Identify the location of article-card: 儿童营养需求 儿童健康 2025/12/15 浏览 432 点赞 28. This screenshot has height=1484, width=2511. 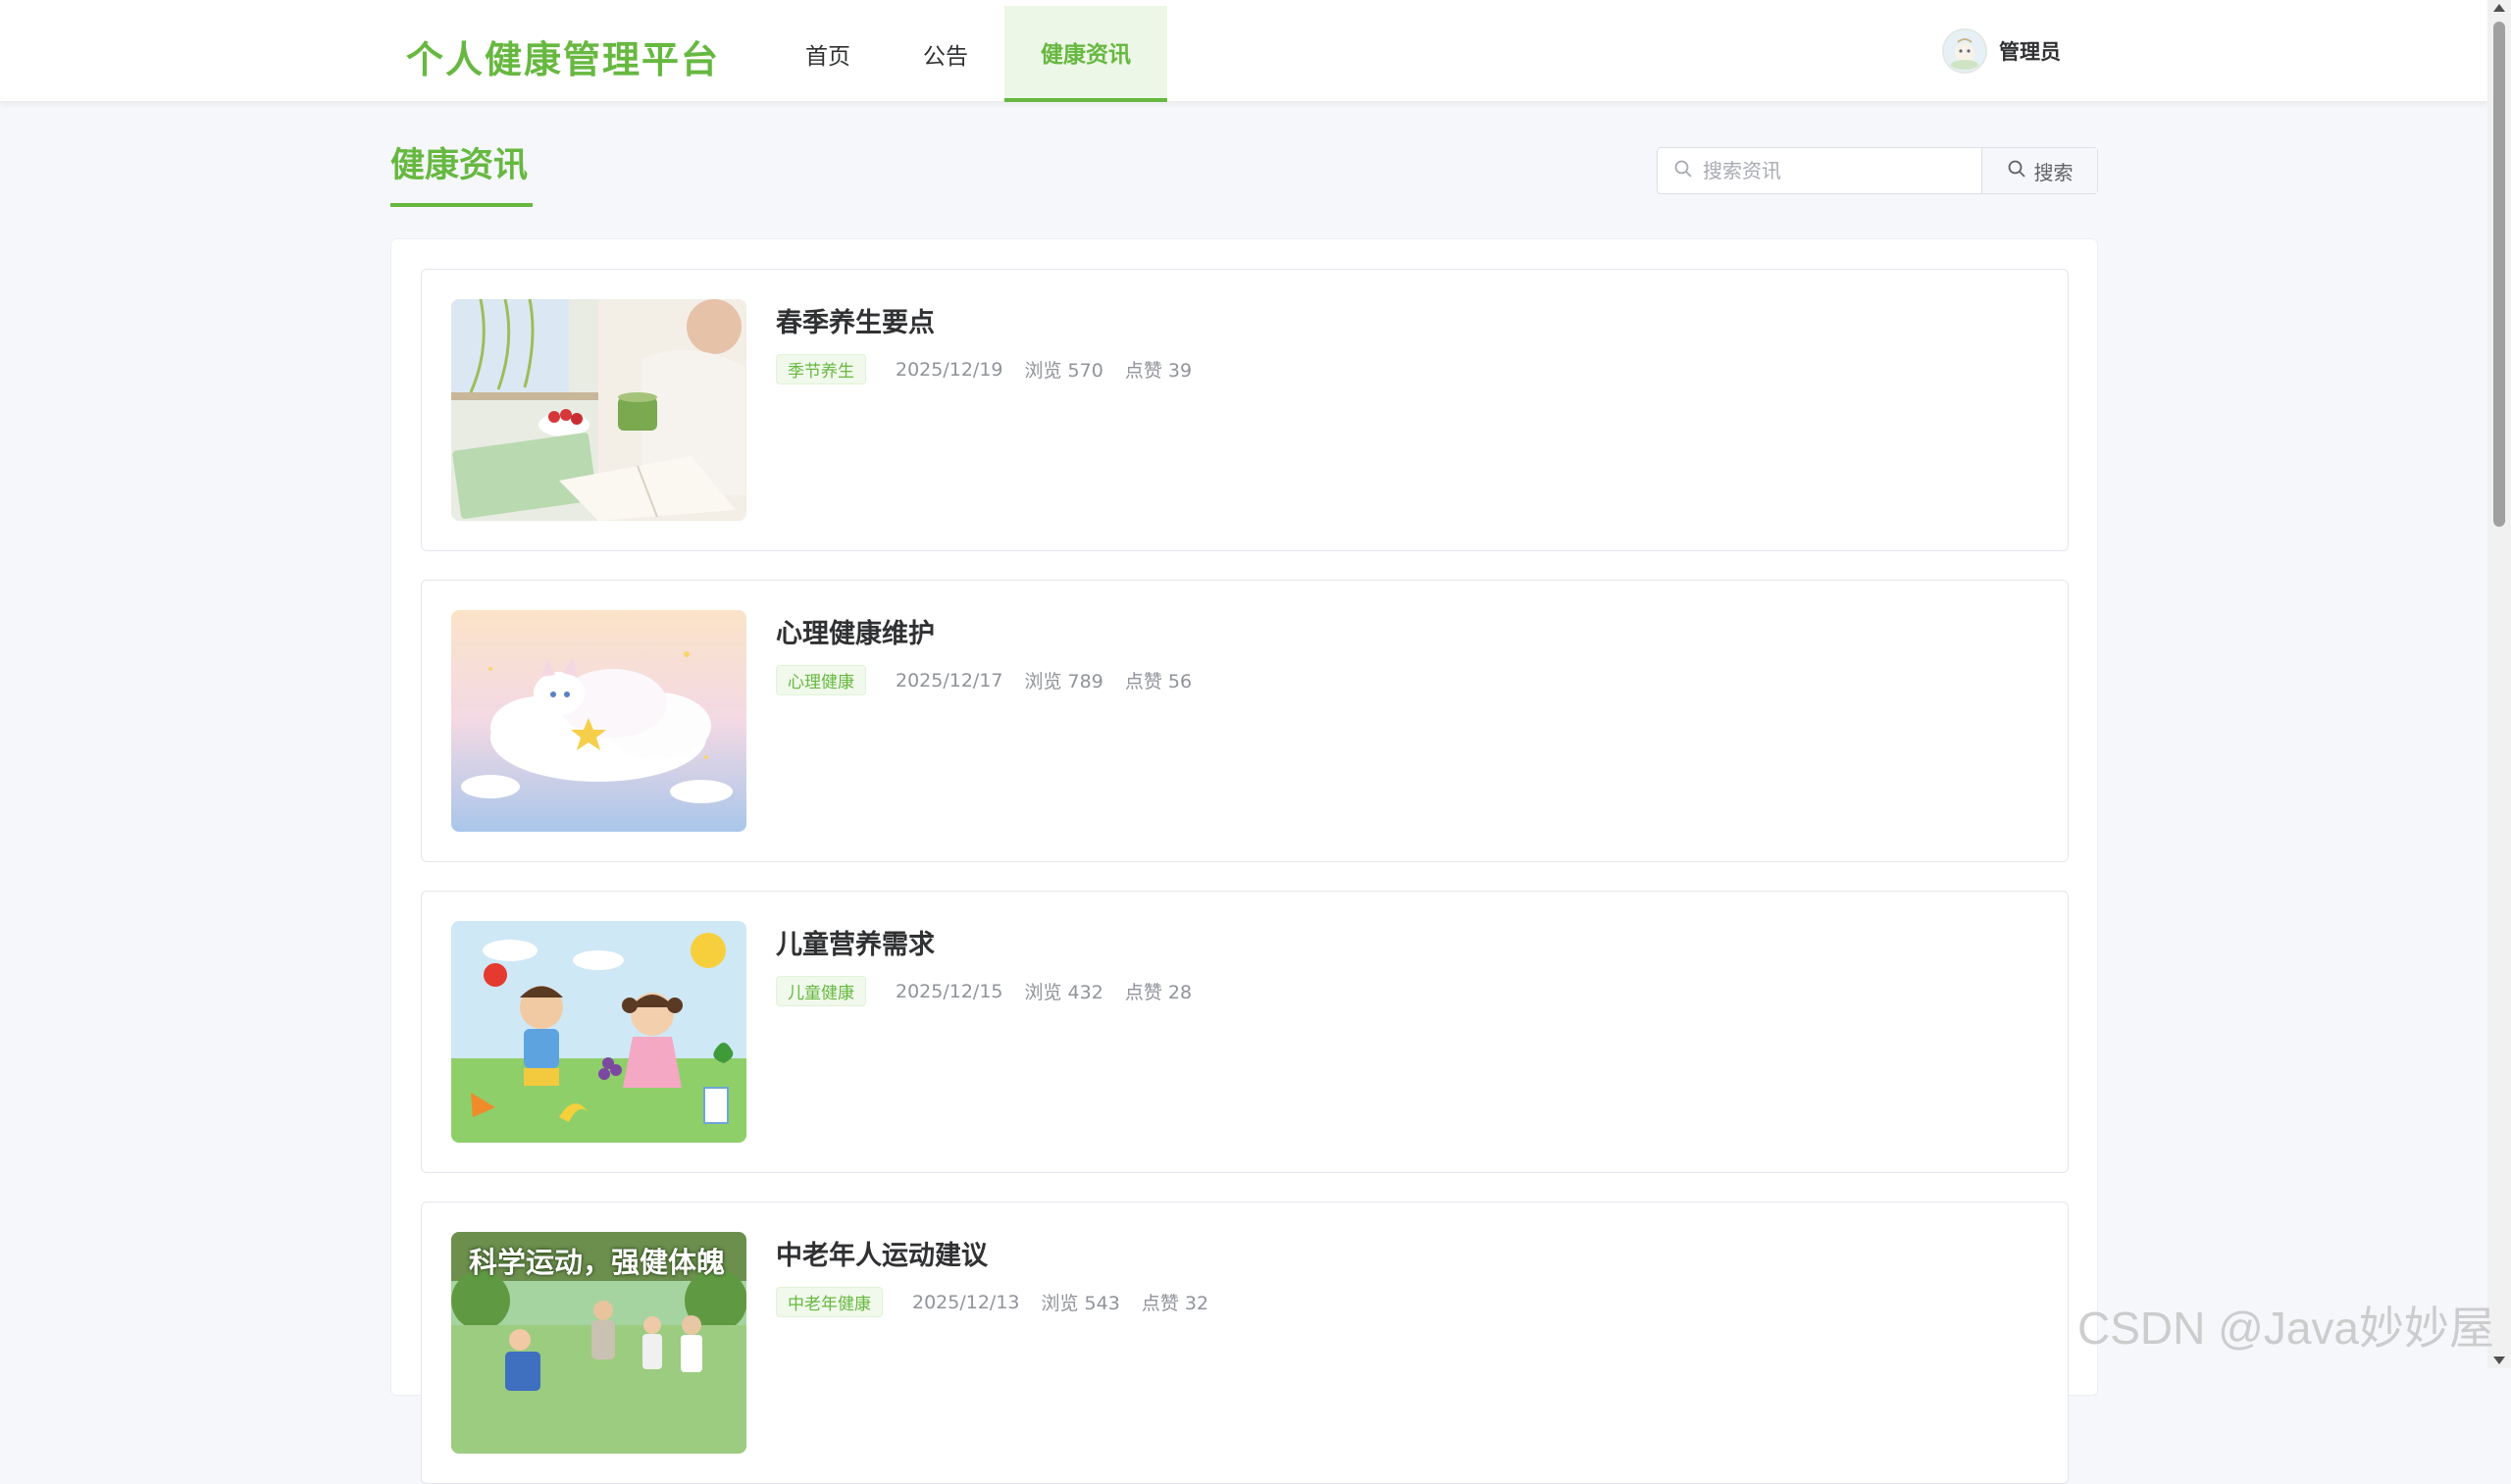
(1245, 1032).